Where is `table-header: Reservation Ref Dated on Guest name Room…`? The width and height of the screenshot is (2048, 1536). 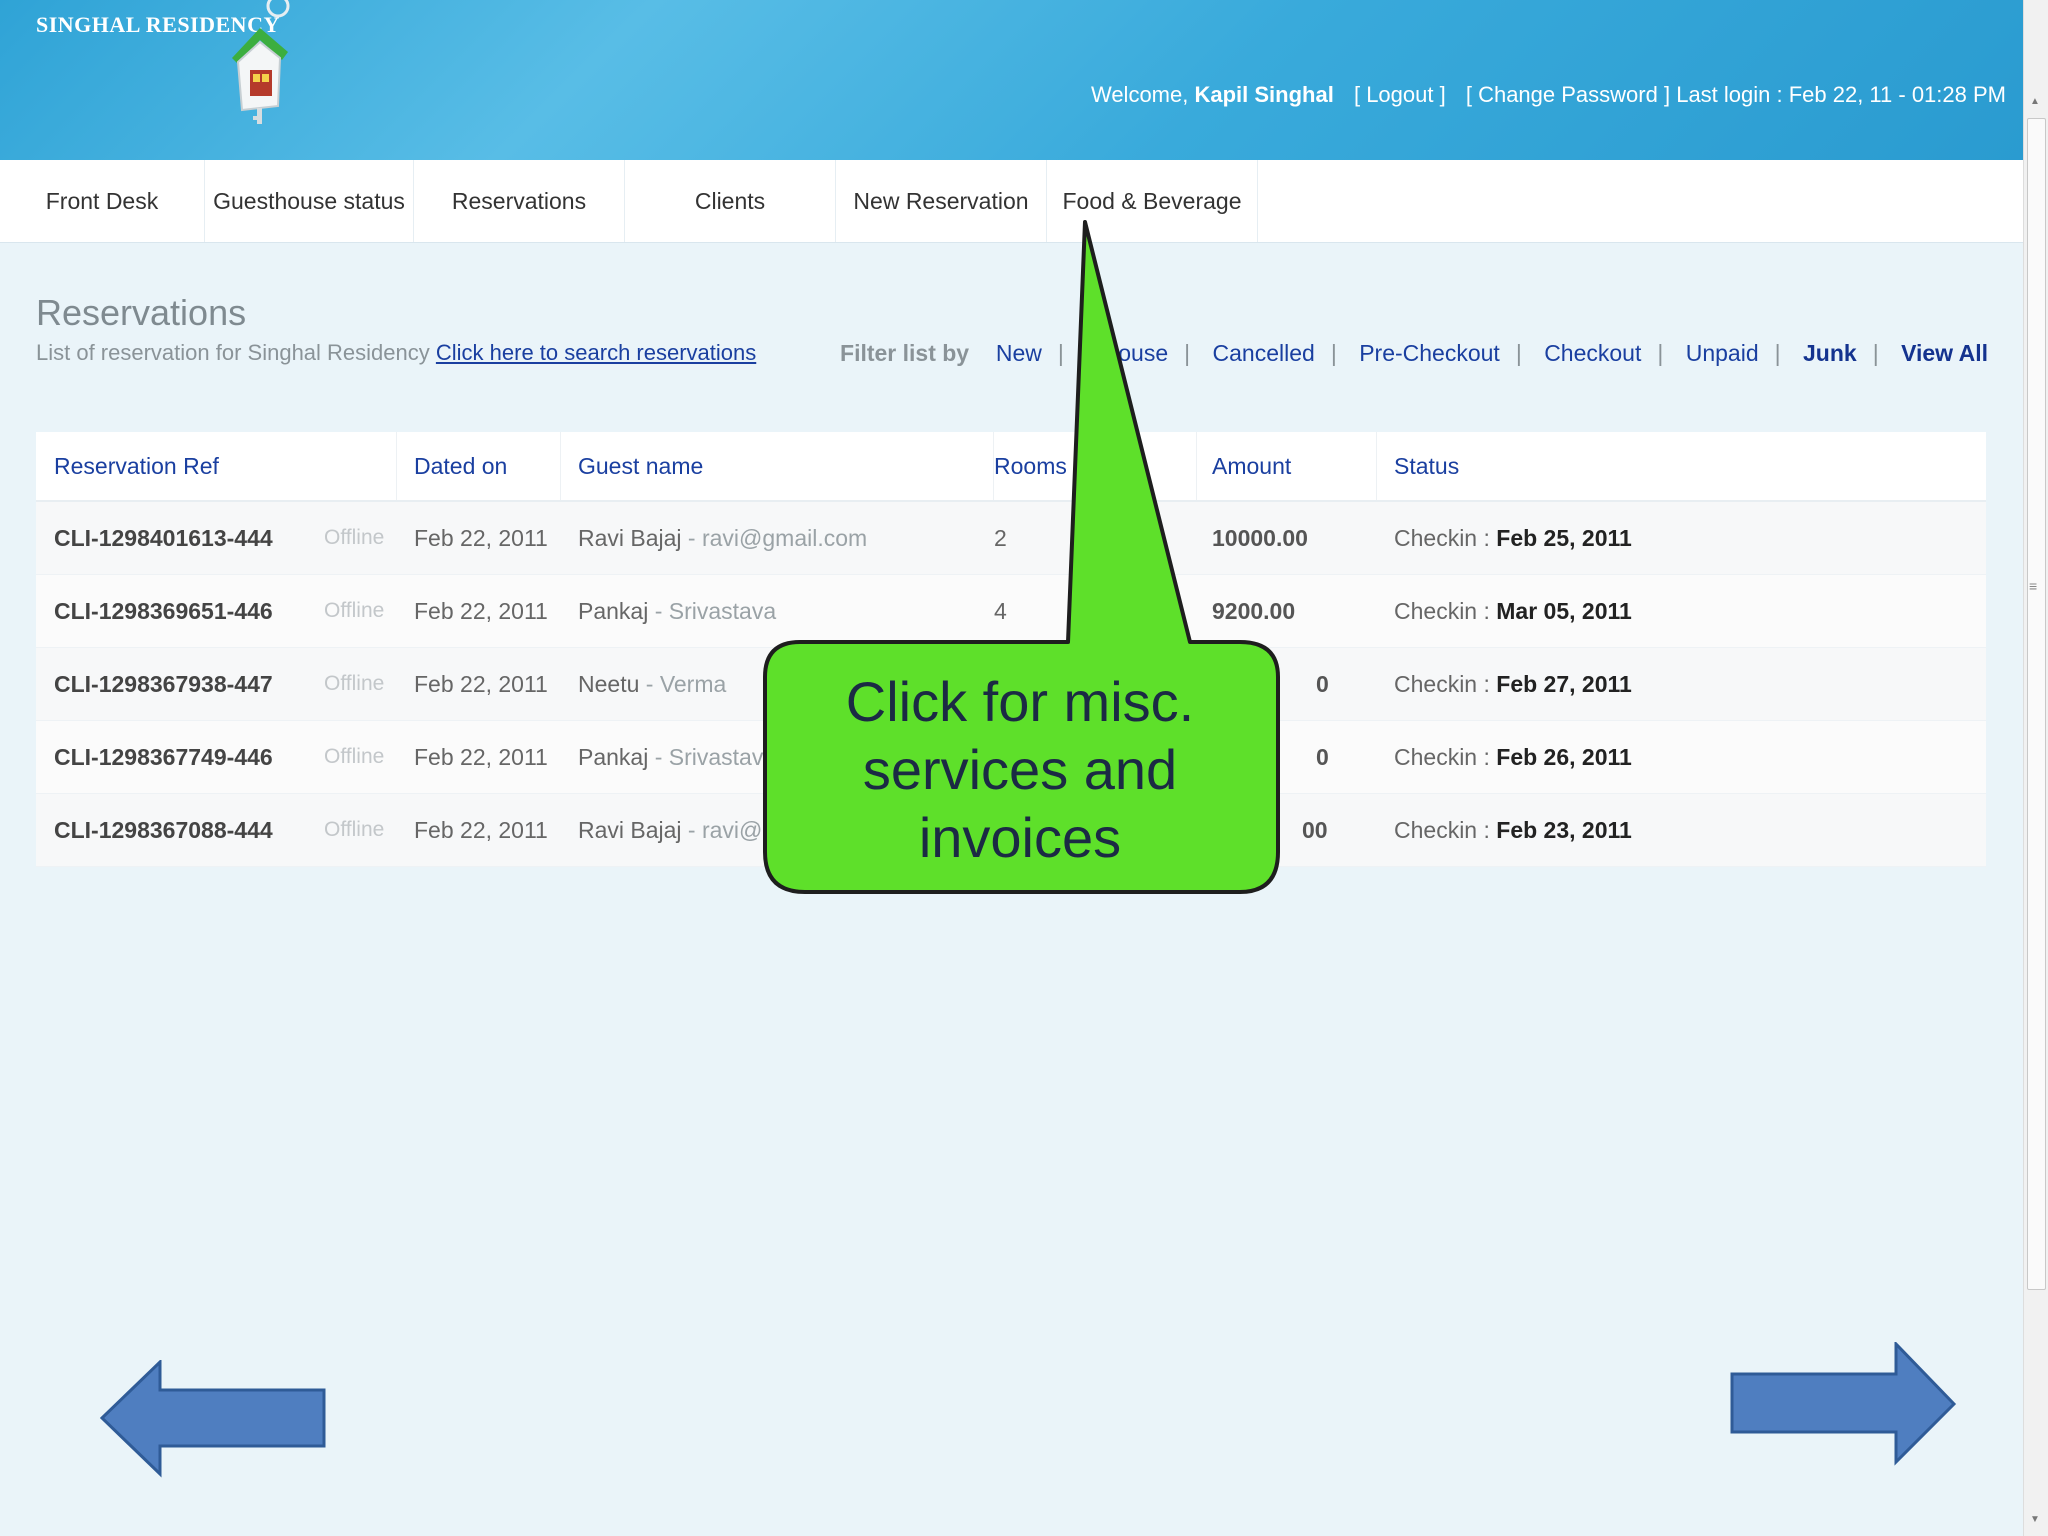
table-header: Reservation Ref Dated on Guest name Room… is located at coordinates (1011, 467).